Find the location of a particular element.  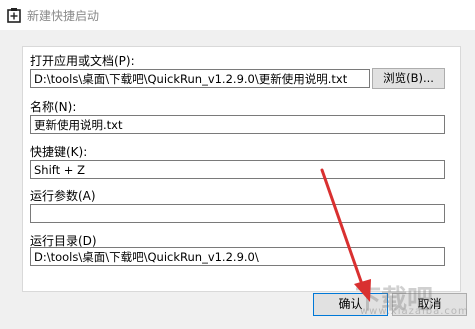

args-label: 运行参数(A) is located at coordinates (63, 196).